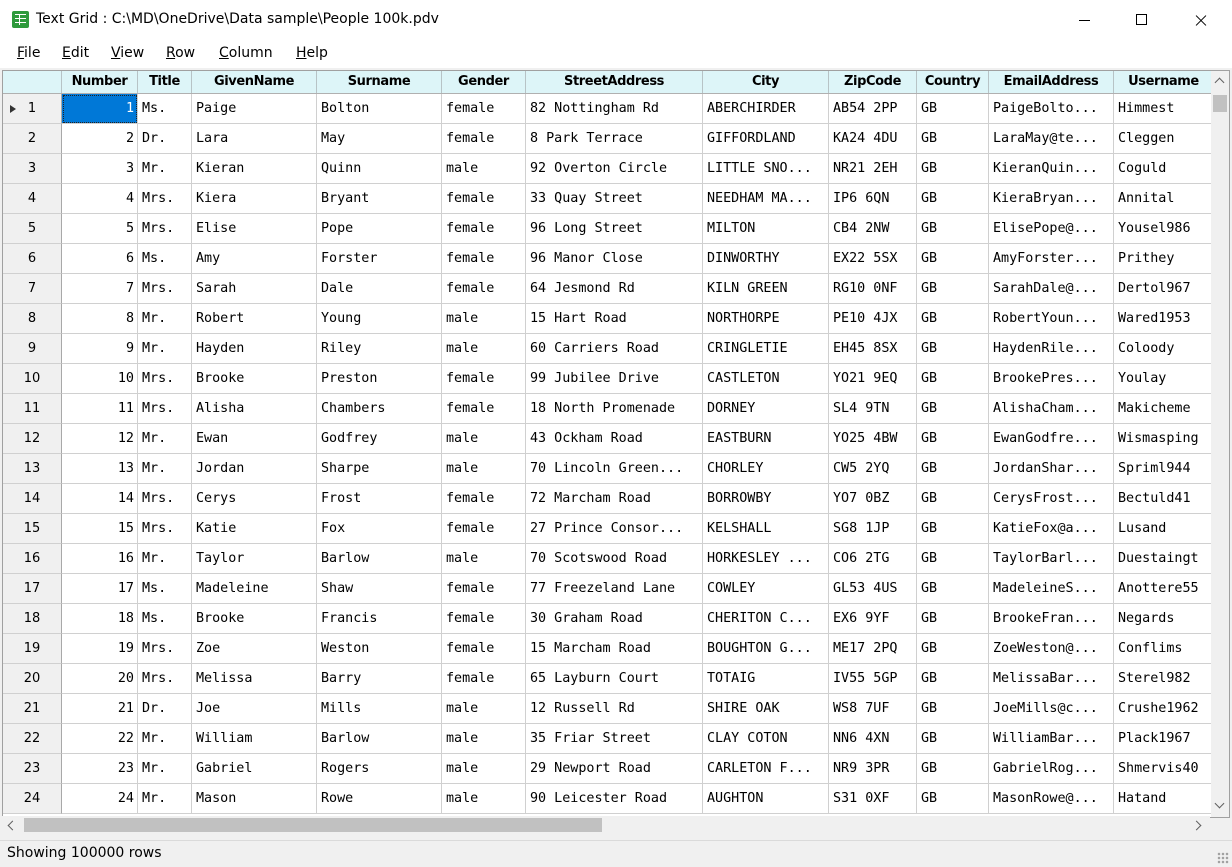 The height and width of the screenshot is (867, 1232). I want to click on close-icon, so click(1200, 20).